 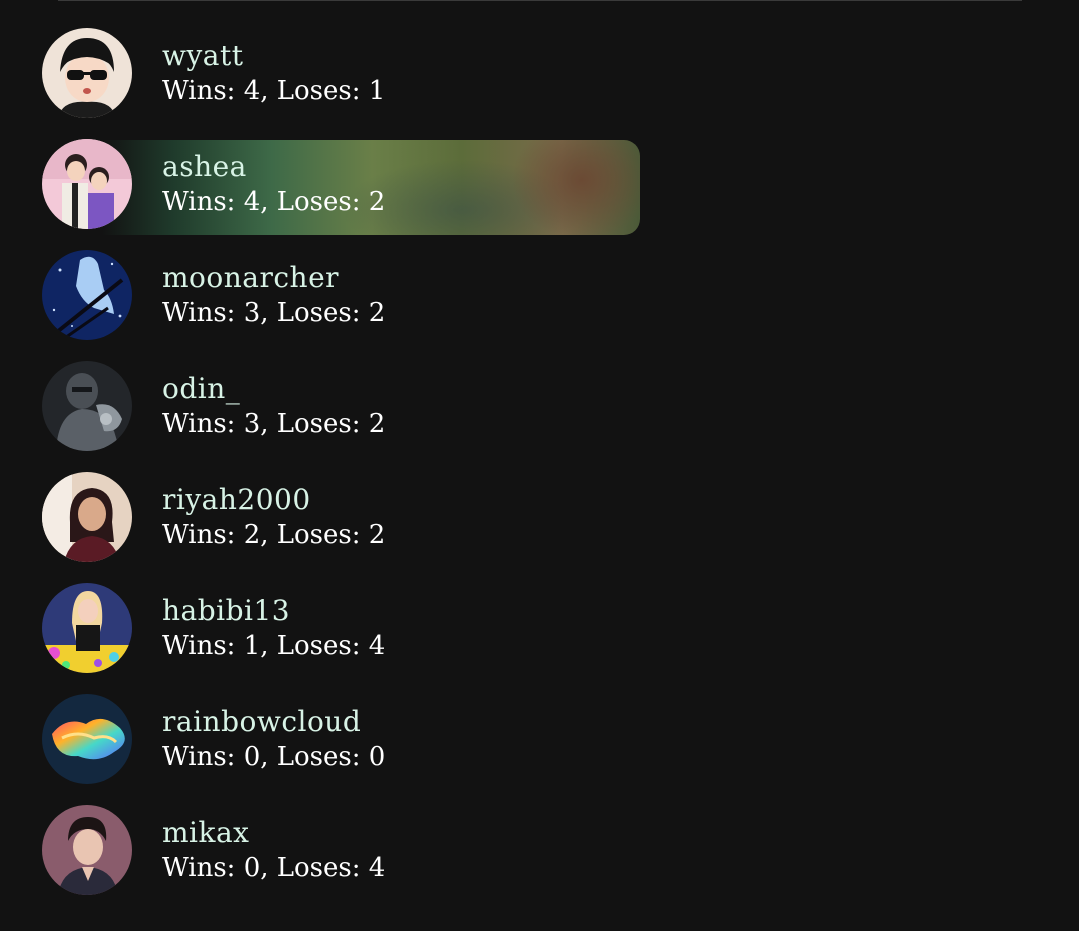 What do you see at coordinates (87, 517) in the screenshot?
I see `avatar-woman-selfie-icon` at bounding box center [87, 517].